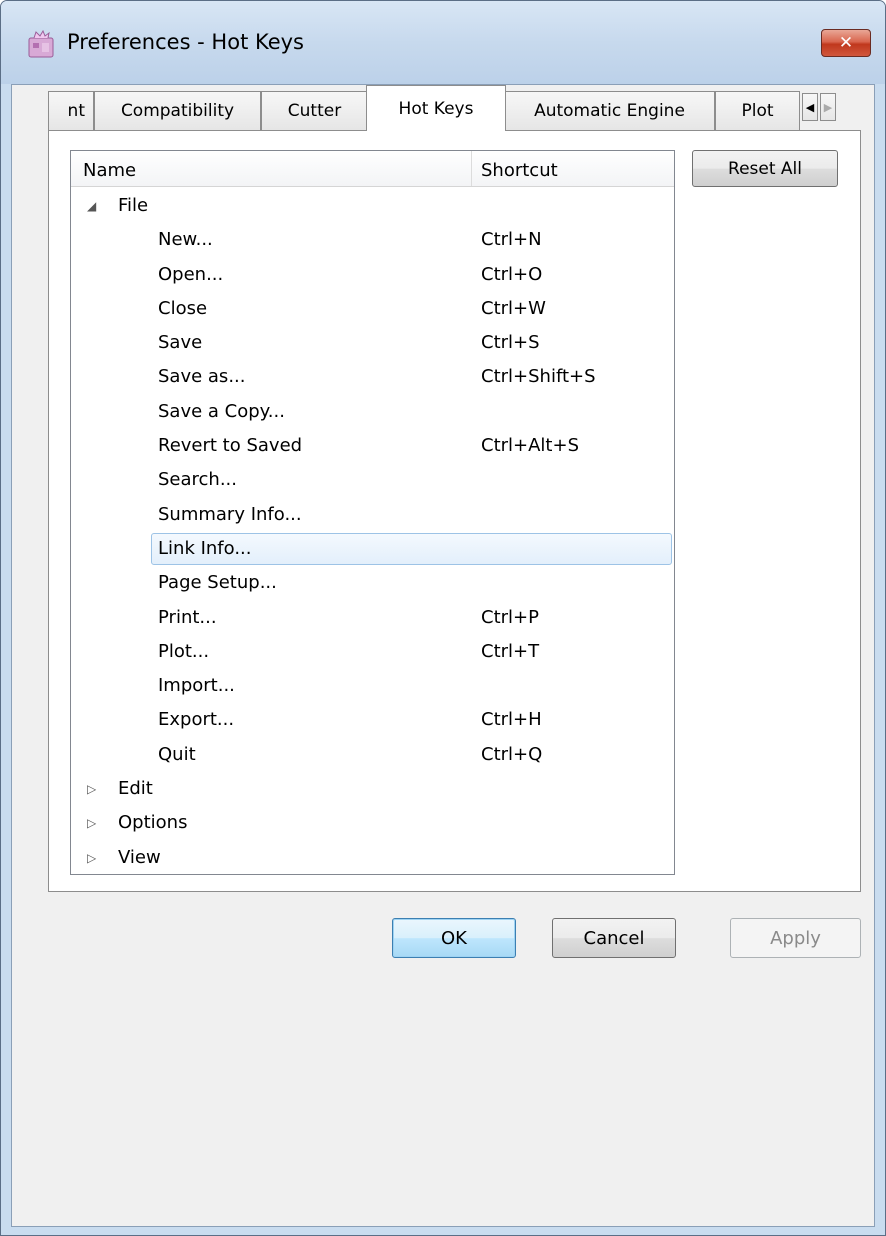 The width and height of the screenshot is (886, 1236). What do you see at coordinates (372, 857) in the screenshot?
I see `tree-category-row: ▷ View` at bounding box center [372, 857].